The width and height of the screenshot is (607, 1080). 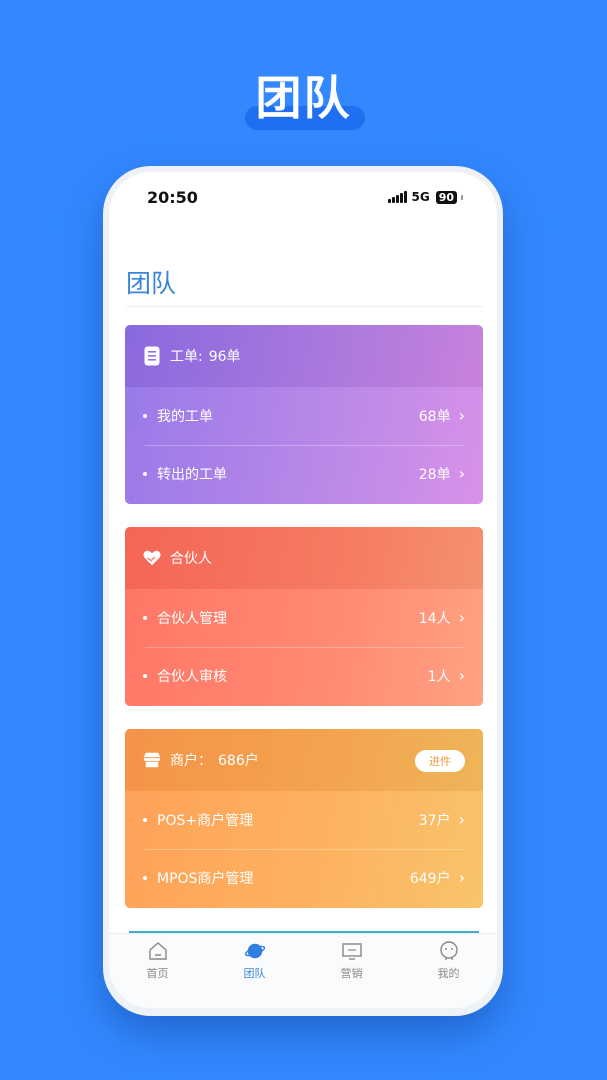 I want to click on transferred-work-orders-row: 转出的工单 28单 ›, so click(x=304, y=474).